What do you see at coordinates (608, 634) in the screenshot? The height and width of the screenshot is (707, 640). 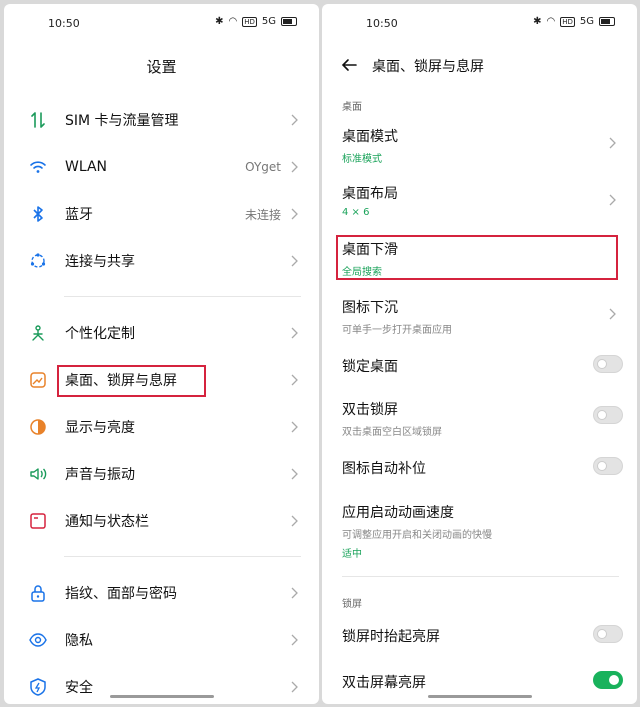 I see `raise-to-wake-toggle` at bounding box center [608, 634].